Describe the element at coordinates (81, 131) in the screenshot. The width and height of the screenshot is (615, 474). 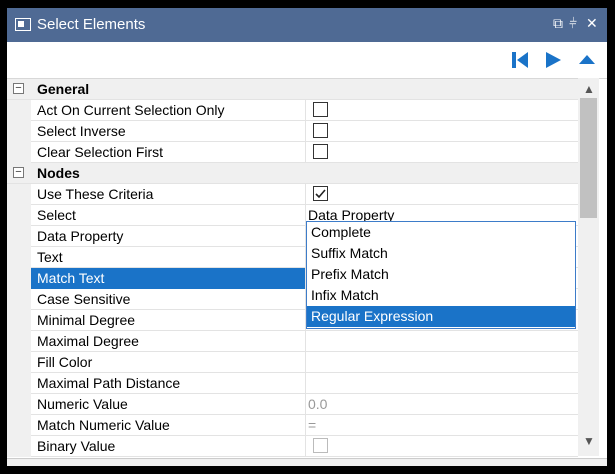
I see `property-label: Select Inverse` at that location.